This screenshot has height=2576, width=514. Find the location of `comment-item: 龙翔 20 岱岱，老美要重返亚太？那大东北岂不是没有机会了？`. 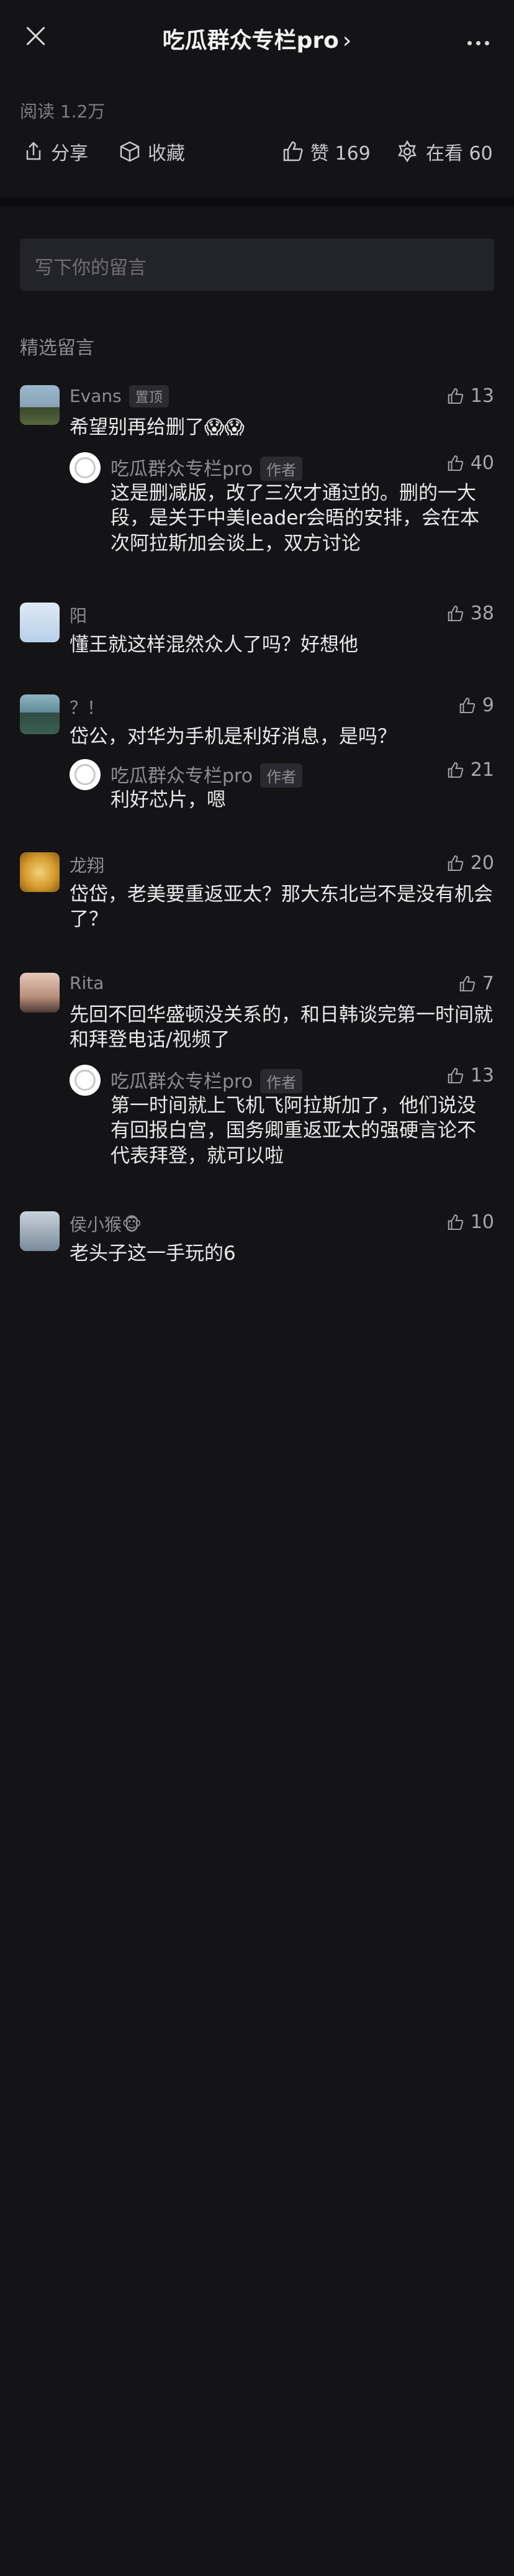

comment-item: 龙翔 20 岱岱，老美要重返亚太？那大东北岂不是没有机会了？ is located at coordinates (257, 898).